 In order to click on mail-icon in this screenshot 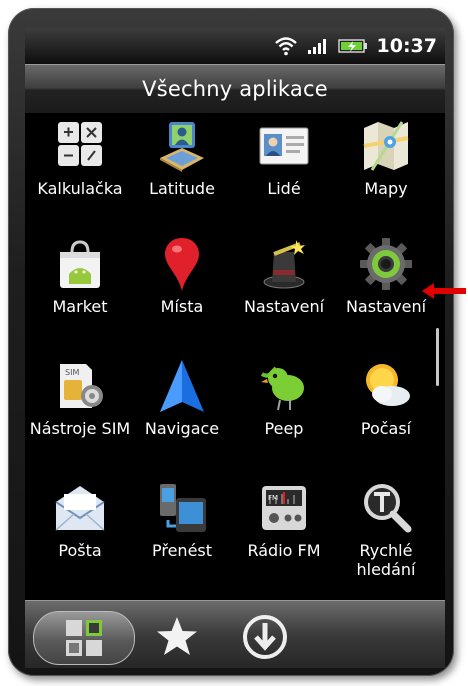, I will do `click(80, 508)`.